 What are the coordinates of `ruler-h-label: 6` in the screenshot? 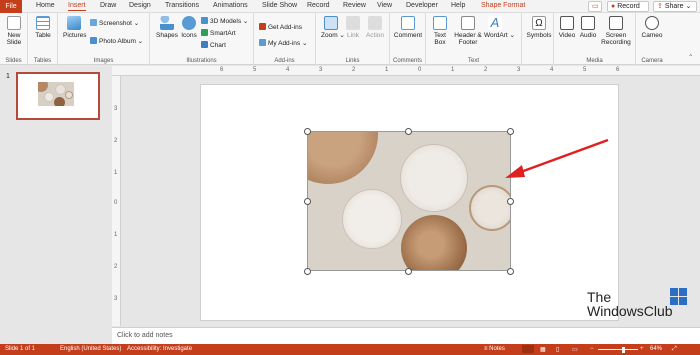 It's located at (618, 70).